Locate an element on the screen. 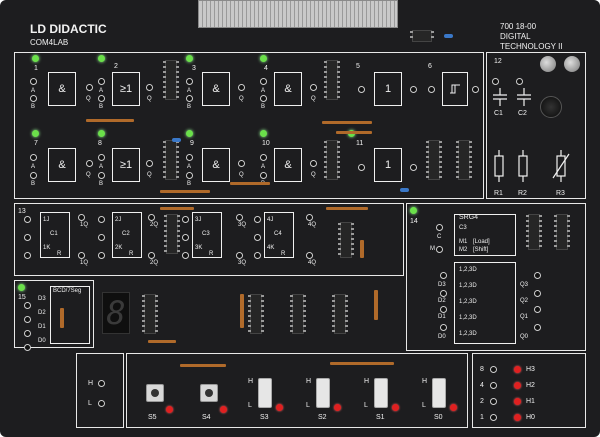  low-level-jack is located at coordinates (101, 403).